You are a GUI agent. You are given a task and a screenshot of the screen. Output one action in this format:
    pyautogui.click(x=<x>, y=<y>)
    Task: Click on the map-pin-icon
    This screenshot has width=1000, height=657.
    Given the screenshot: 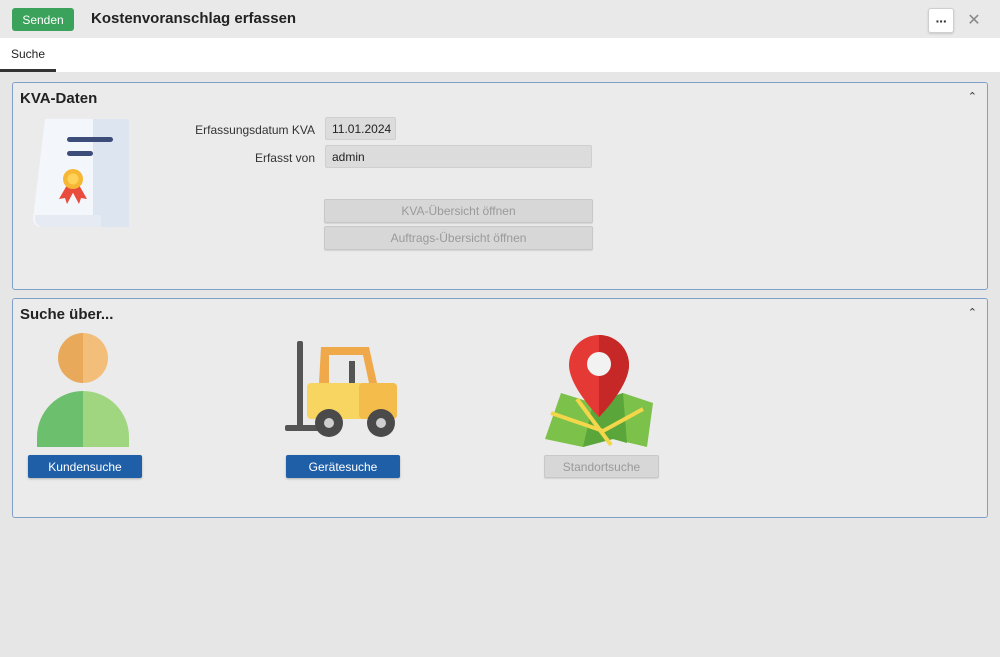 What is the action you would take?
    pyautogui.click(x=599, y=391)
    